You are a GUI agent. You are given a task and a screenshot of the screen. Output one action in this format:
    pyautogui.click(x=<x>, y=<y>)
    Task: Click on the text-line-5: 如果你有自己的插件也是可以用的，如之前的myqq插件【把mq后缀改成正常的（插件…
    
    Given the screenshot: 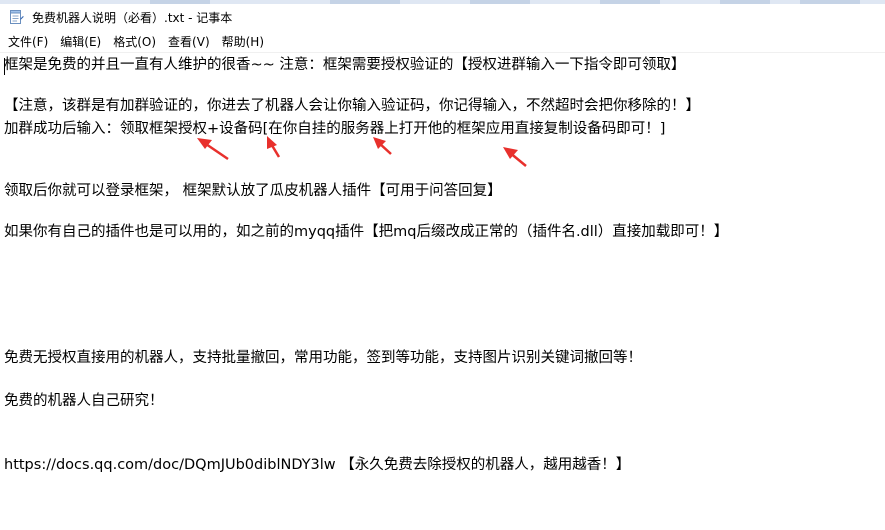 What is the action you would take?
    pyautogui.click(x=366, y=232)
    